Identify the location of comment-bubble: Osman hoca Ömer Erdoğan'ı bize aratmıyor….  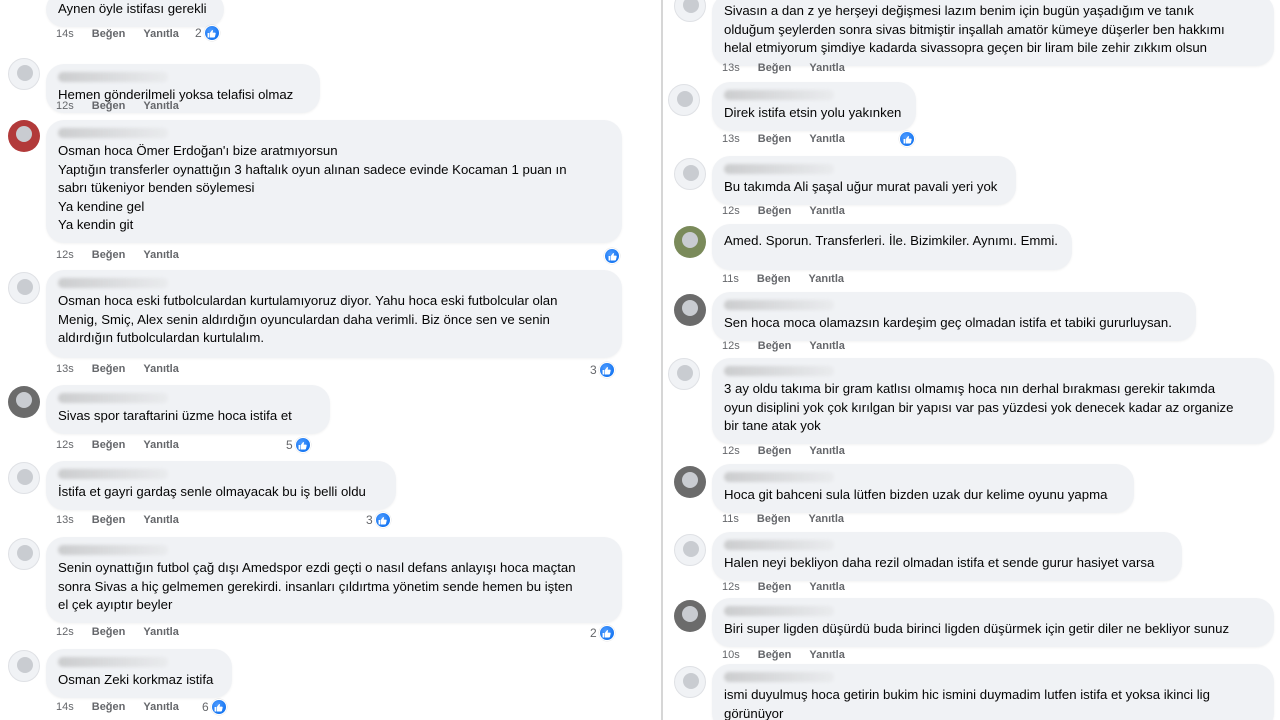
(334, 181).